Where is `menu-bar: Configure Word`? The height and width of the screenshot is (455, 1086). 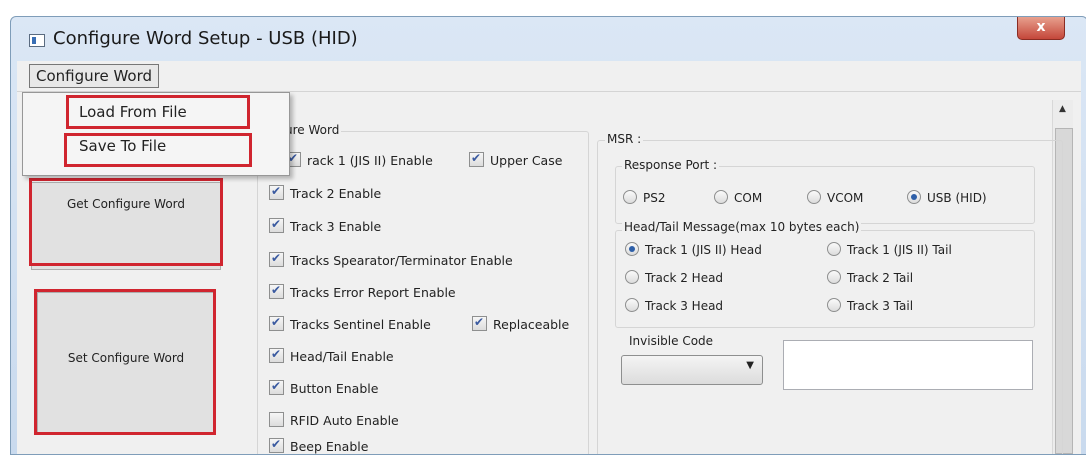 menu-bar: Configure Word is located at coordinates (549, 76).